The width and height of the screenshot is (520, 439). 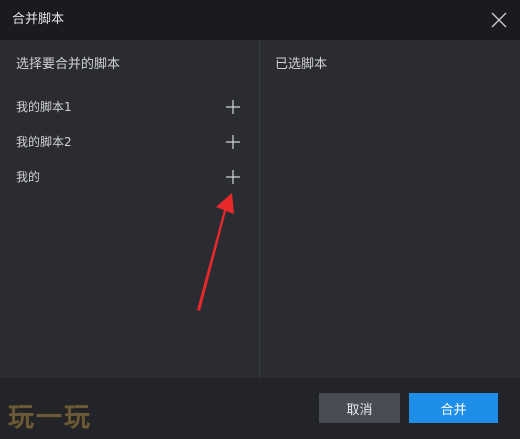 What do you see at coordinates (129, 177) in the screenshot?
I see `script-item: 我的` at bounding box center [129, 177].